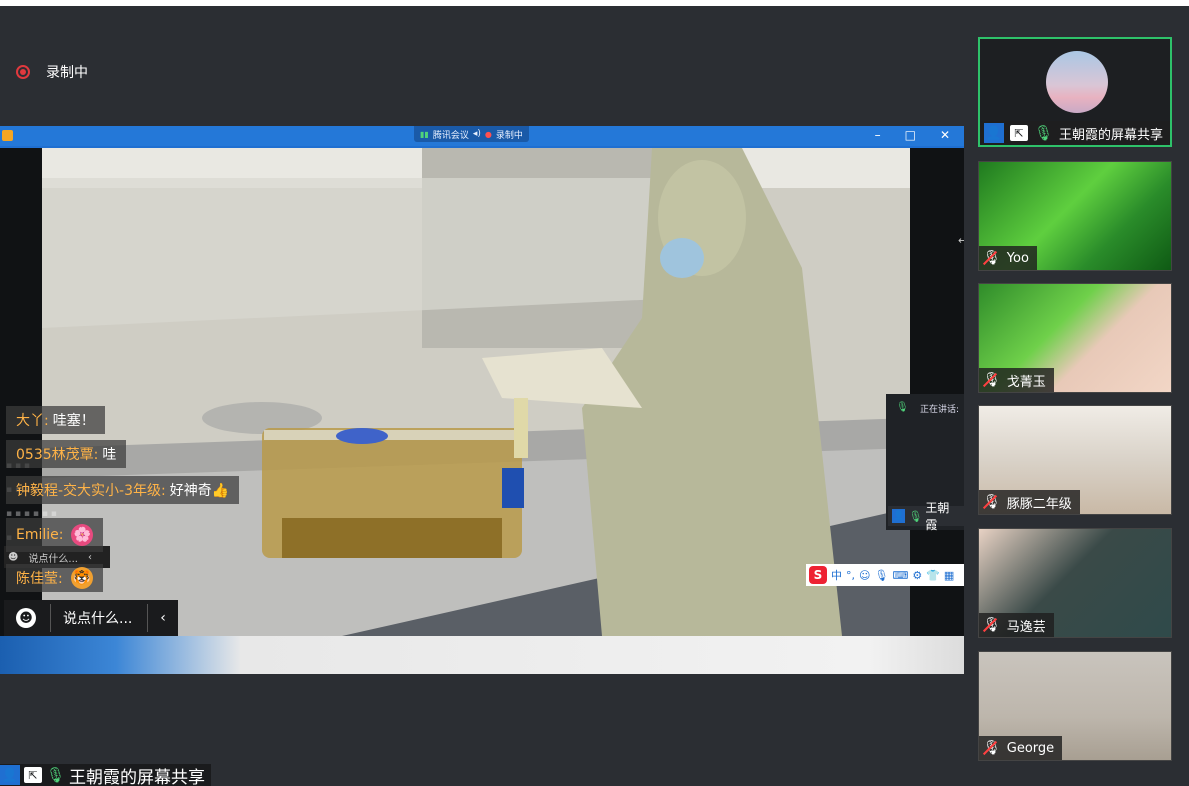 Image resolution: width=1189 pixels, height=786 pixels. What do you see at coordinates (162, 618) in the screenshot?
I see `collapse-chat-icon: ‹` at bounding box center [162, 618].